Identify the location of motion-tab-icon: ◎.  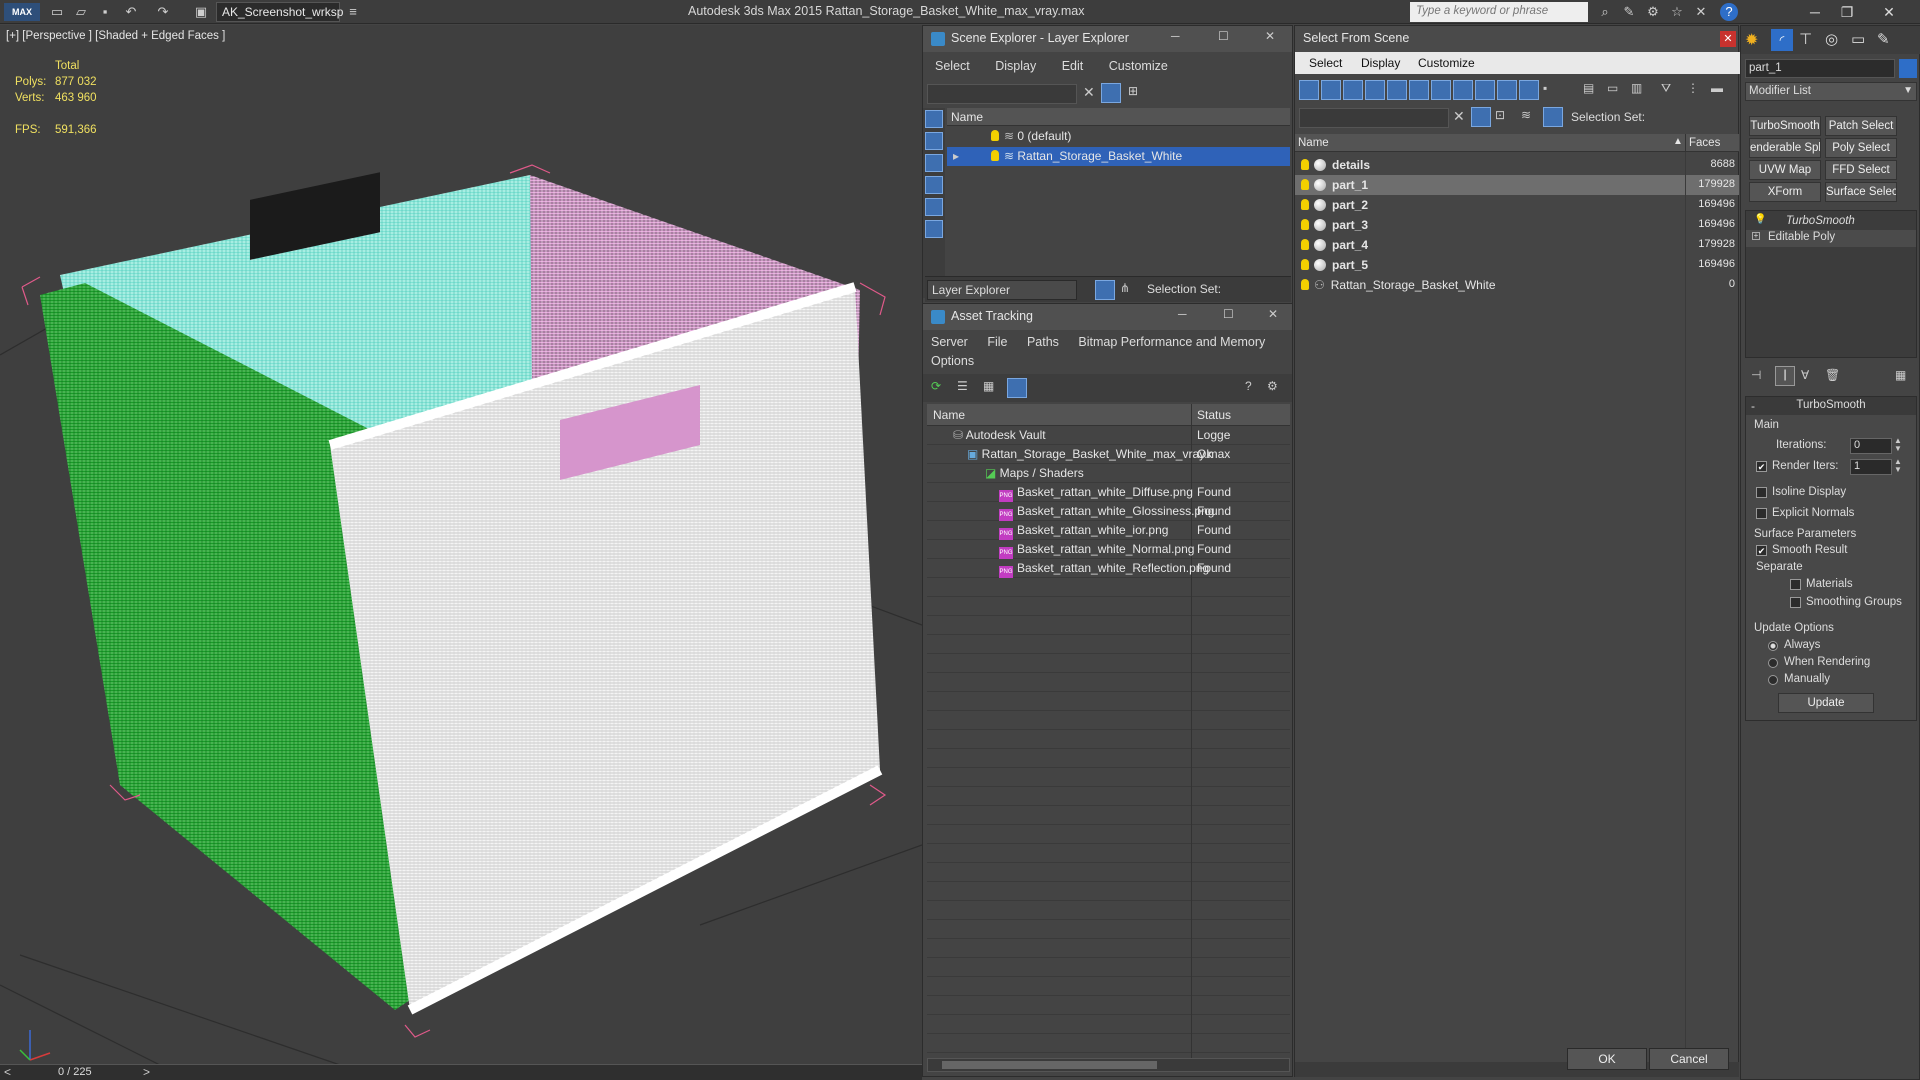
(1831, 39).